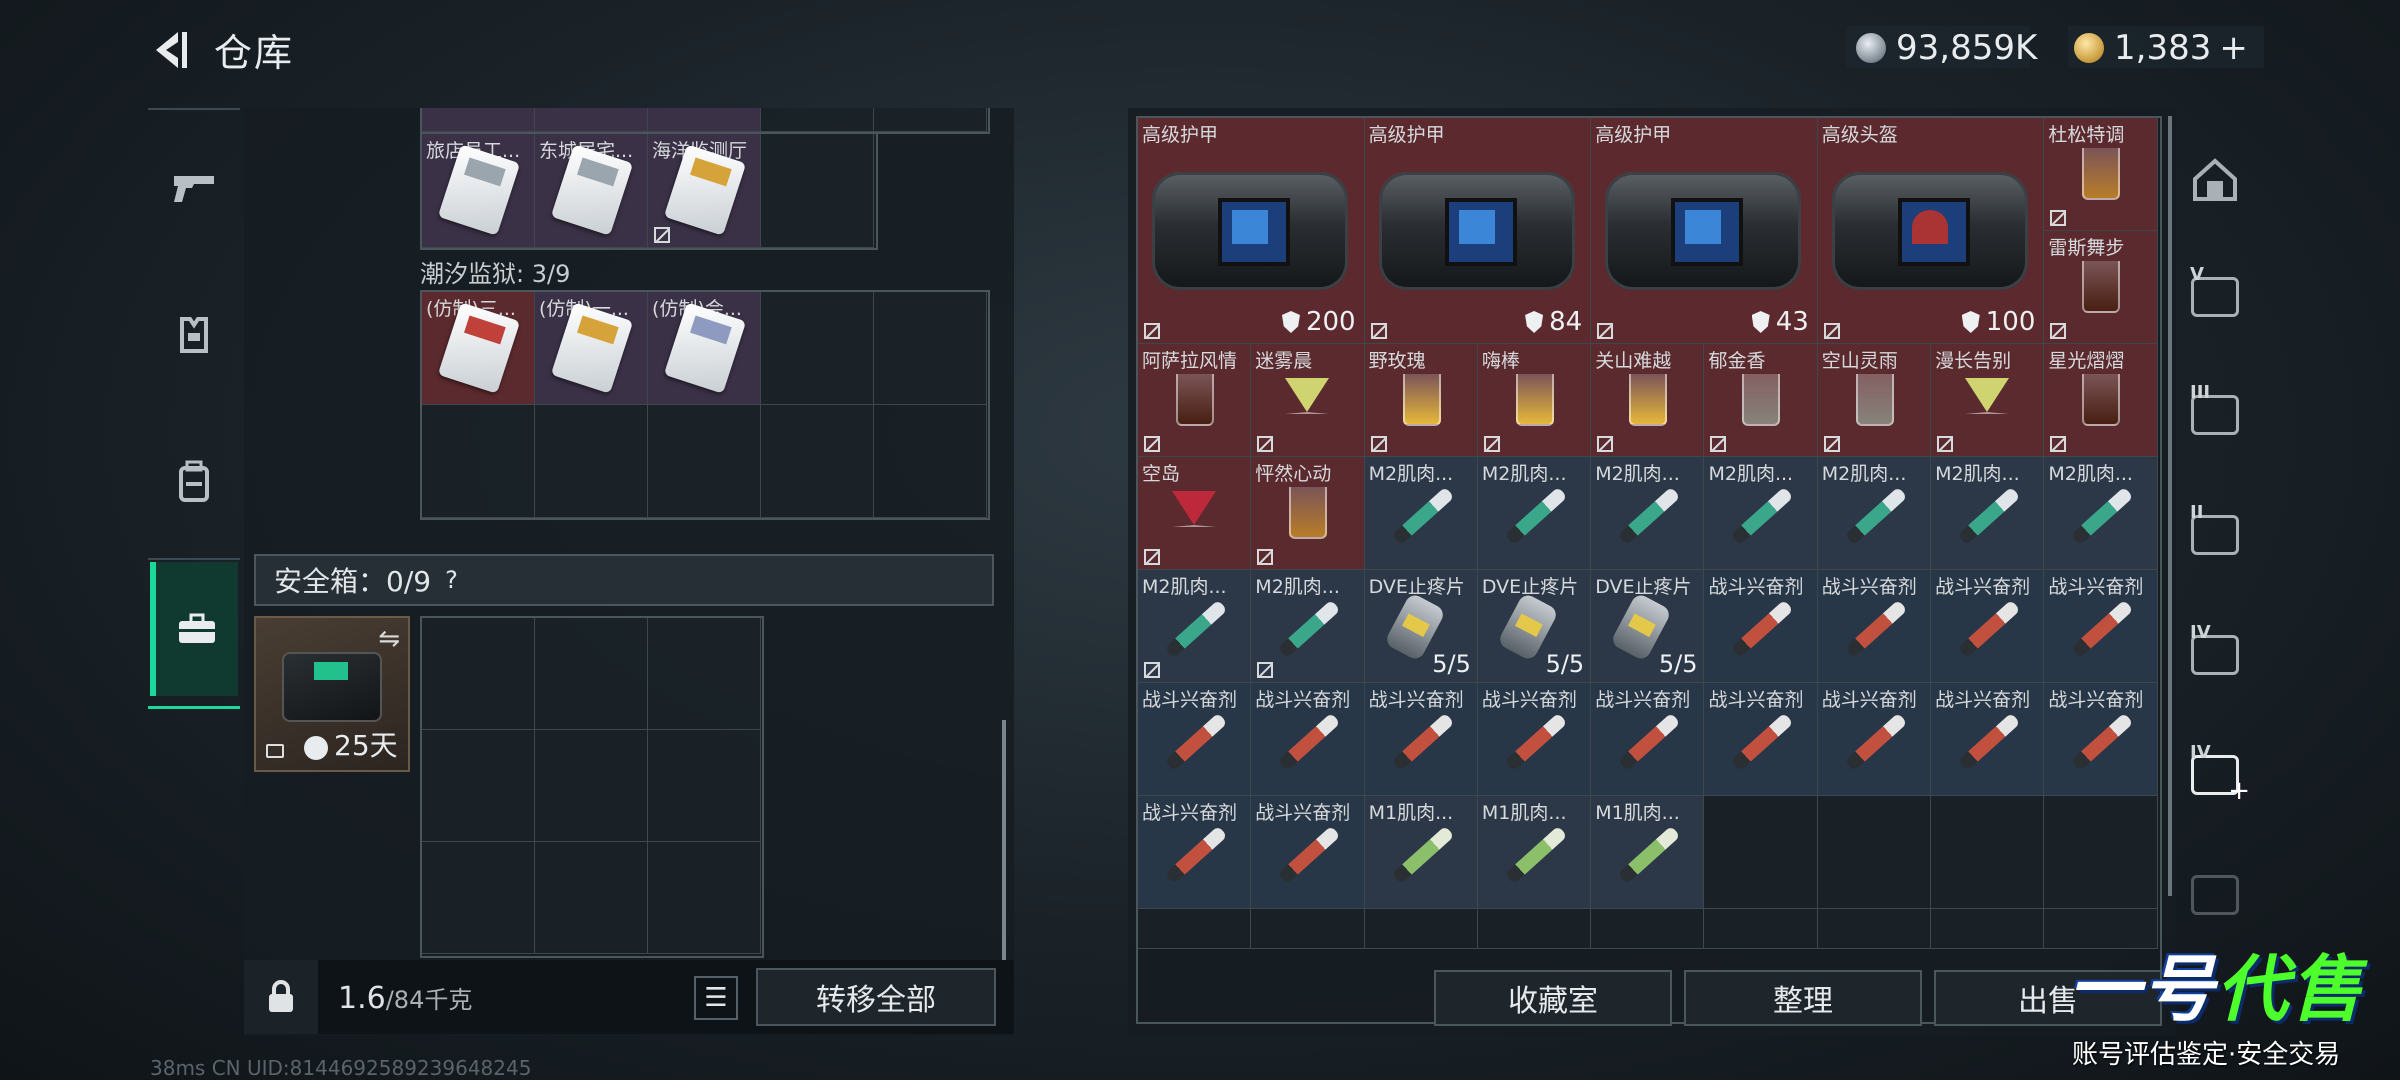 Image resolution: width=2400 pixels, height=1080 pixels. What do you see at coordinates (2101, 174) in the screenshot?
I see `drink-item: 杜松特调` at bounding box center [2101, 174].